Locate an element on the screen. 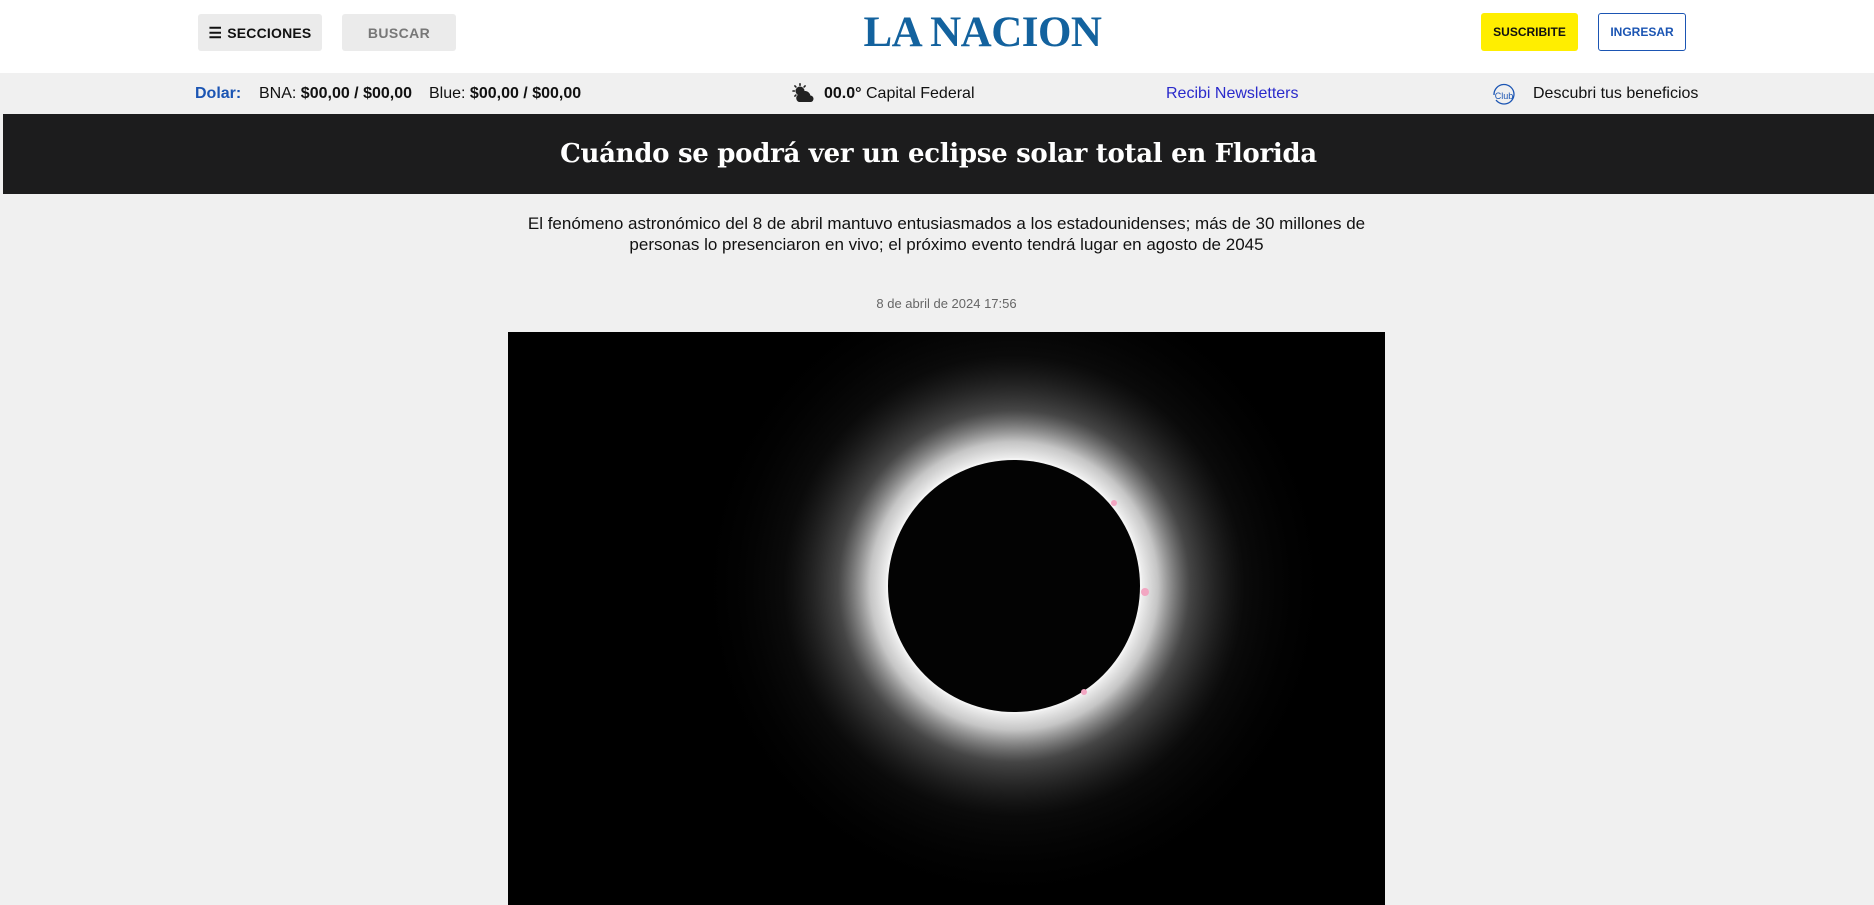 Image resolution: width=1874 pixels, height=905 pixels. sections-menu-button: ☰ SECCIONES is located at coordinates (260, 32).